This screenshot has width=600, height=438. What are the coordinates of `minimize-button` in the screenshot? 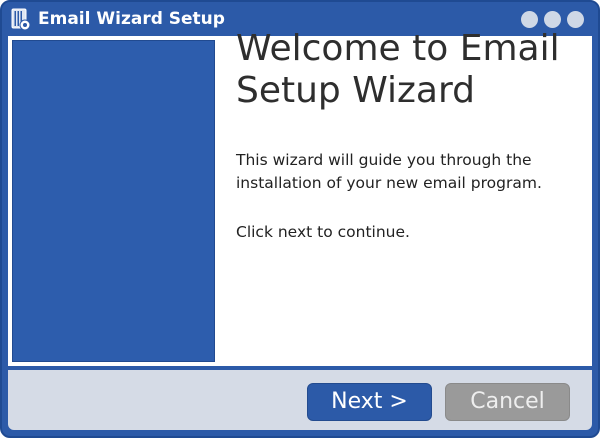 It's located at (529, 19).